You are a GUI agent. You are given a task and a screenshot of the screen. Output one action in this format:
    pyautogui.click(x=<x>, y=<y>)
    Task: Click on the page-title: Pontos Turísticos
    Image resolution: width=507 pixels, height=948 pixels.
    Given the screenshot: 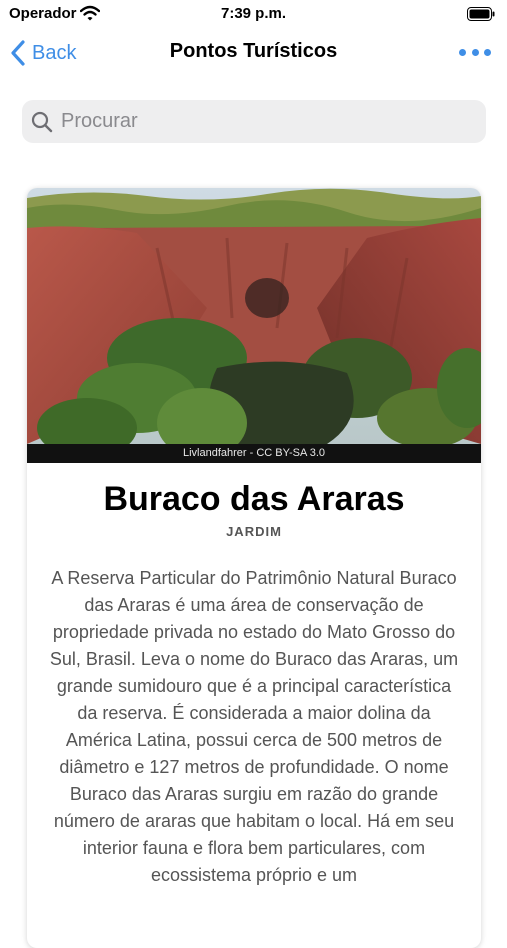 What is the action you would take?
    pyautogui.click(x=253, y=51)
    